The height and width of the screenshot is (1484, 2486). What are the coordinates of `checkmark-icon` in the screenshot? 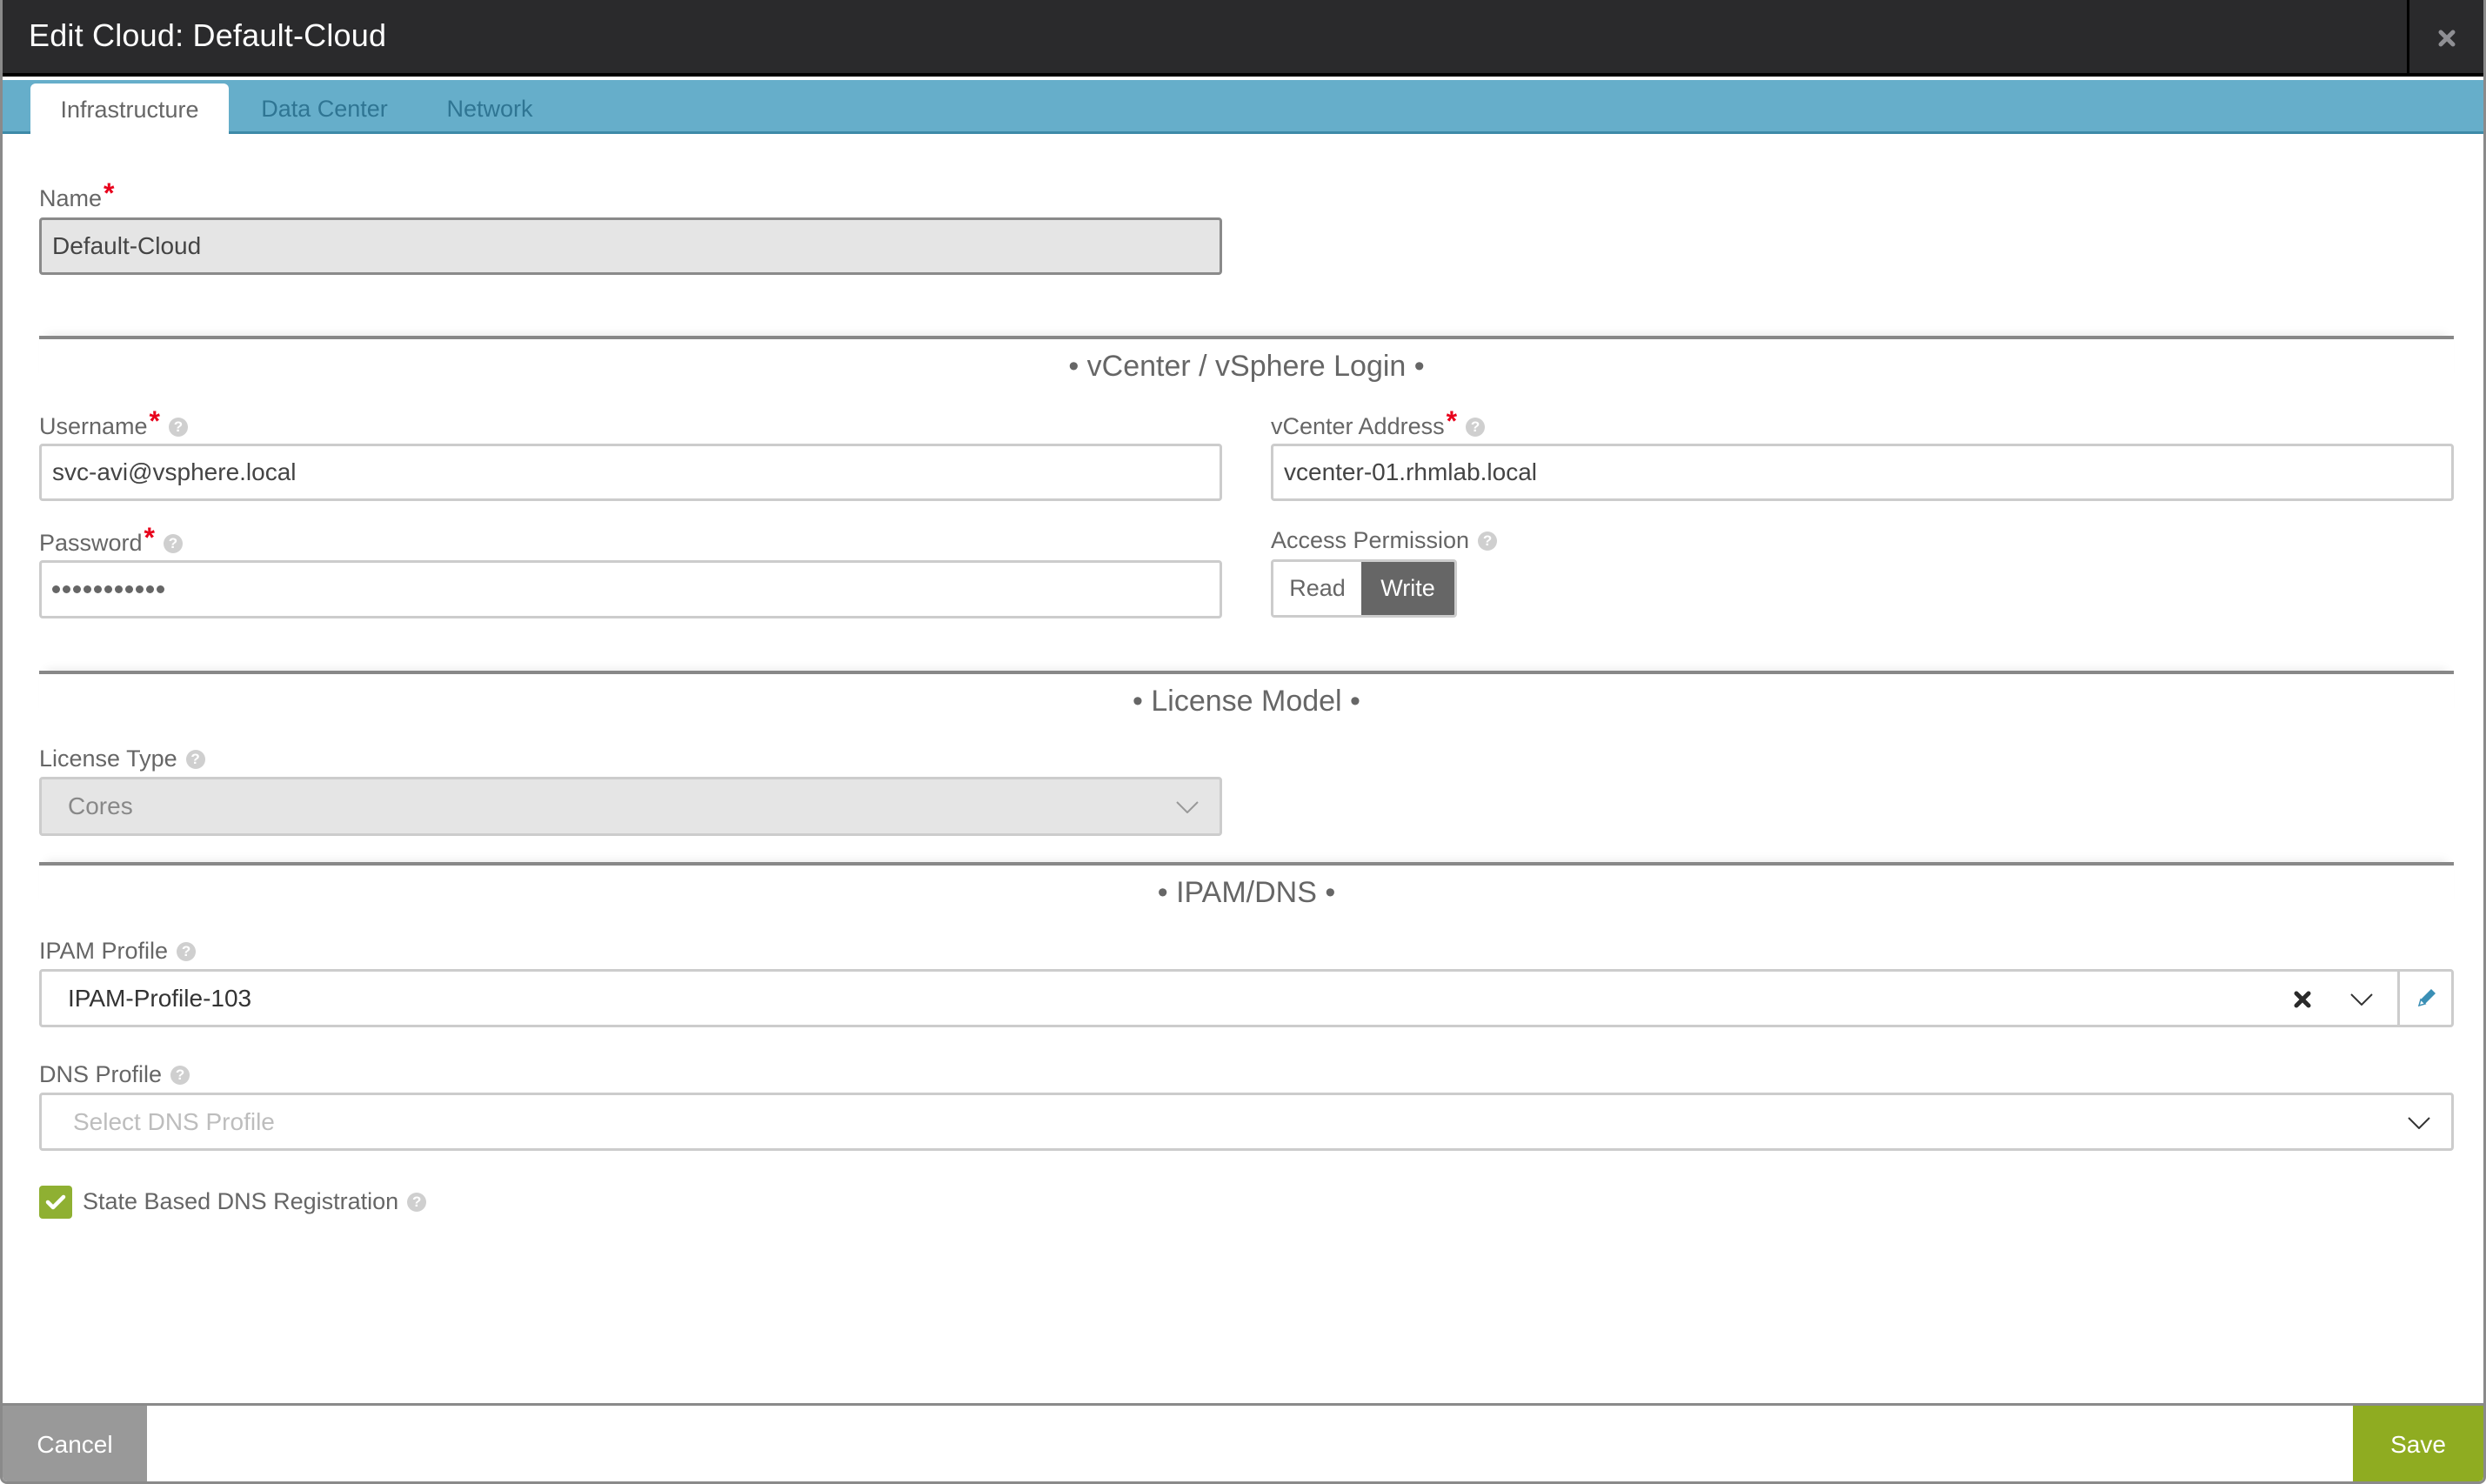 It's located at (55, 1202).